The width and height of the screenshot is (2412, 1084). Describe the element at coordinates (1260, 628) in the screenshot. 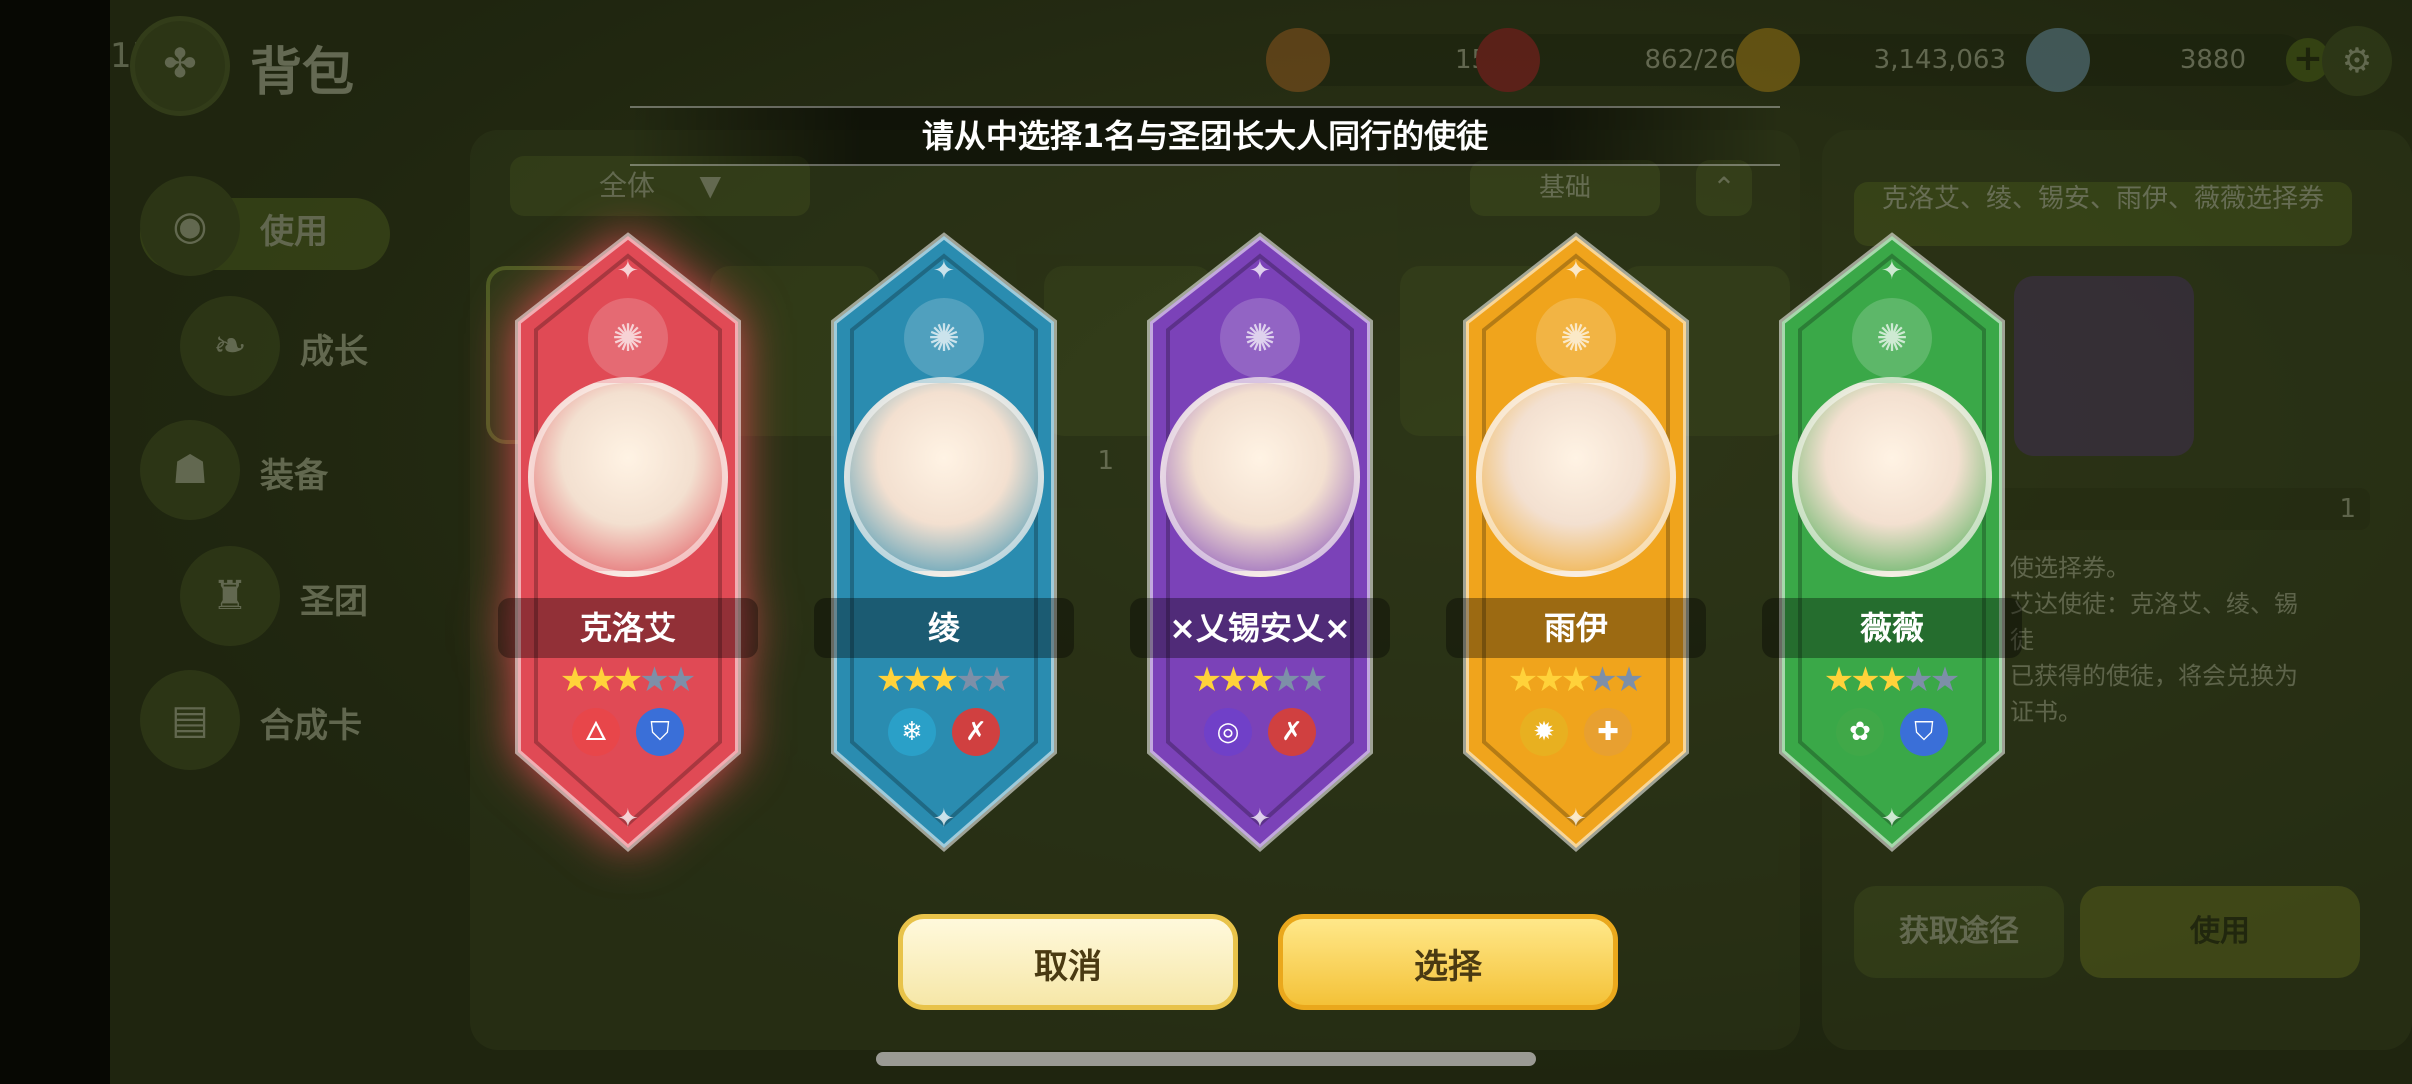

I see `character-name: ×乂锡安乂×` at that location.